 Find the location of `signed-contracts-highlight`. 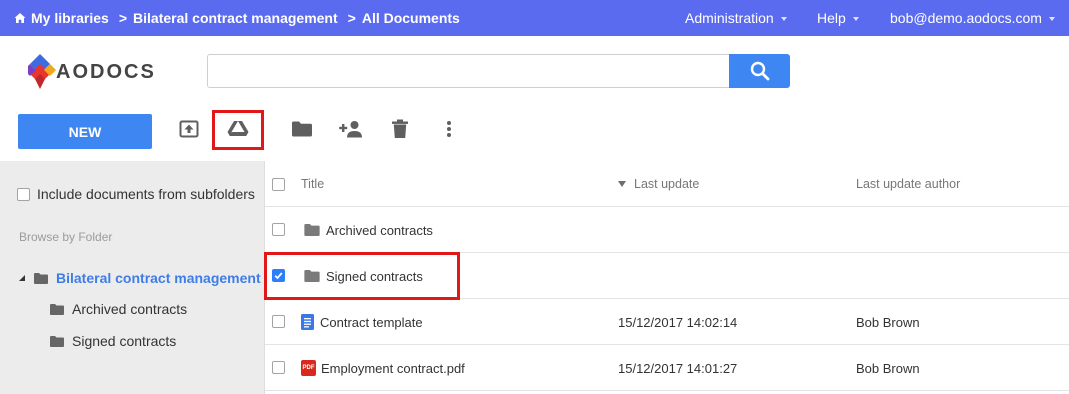

signed-contracts-highlight is located at coordinates (362, 276).